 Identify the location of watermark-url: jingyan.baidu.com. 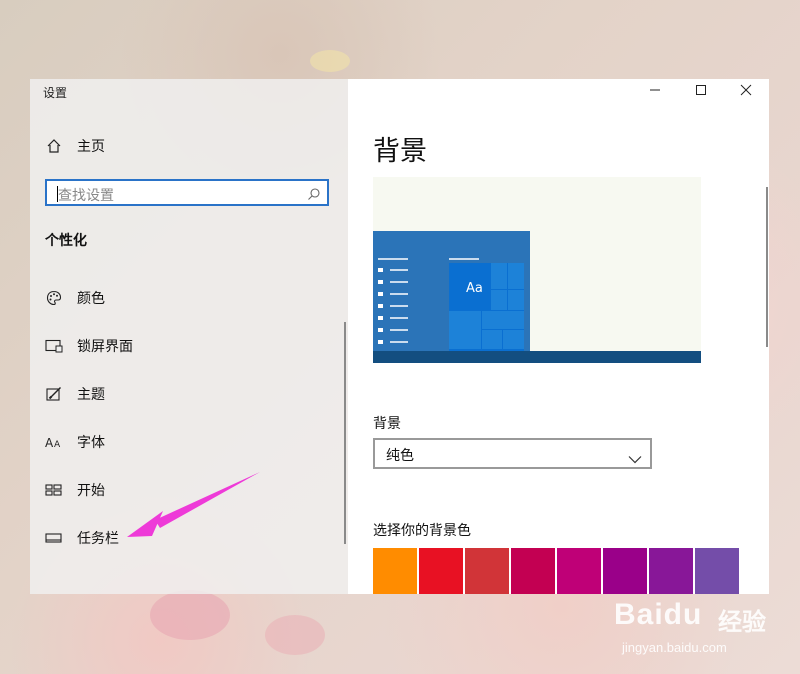
(674, 647).